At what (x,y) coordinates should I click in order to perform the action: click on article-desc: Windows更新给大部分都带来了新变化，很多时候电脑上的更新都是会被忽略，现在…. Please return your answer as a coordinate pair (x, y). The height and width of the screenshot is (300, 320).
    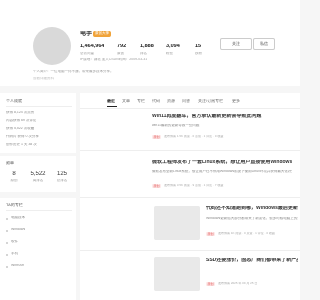
    Looking at the image, I should click on (252, 218).